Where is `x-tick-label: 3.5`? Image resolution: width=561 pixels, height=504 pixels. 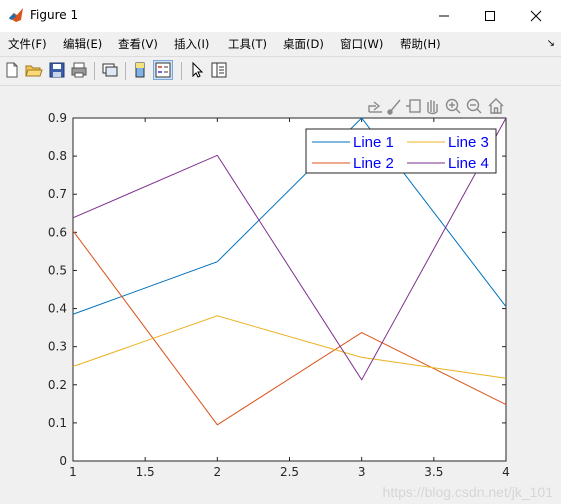 x-tick-label: 3.5 is located at coordinates (433, 472).